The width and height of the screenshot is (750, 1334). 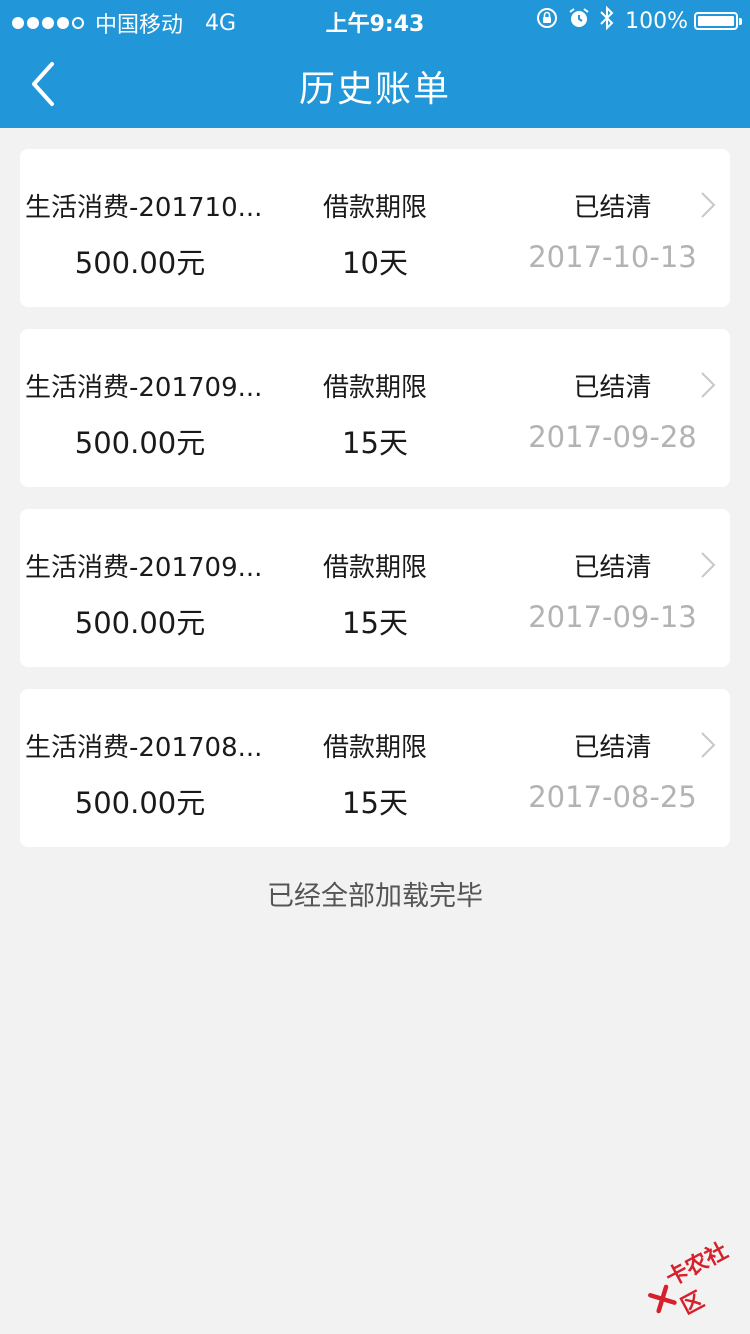 I want to click on bill-date: 2017-10-13, so click(x=612, y=257).